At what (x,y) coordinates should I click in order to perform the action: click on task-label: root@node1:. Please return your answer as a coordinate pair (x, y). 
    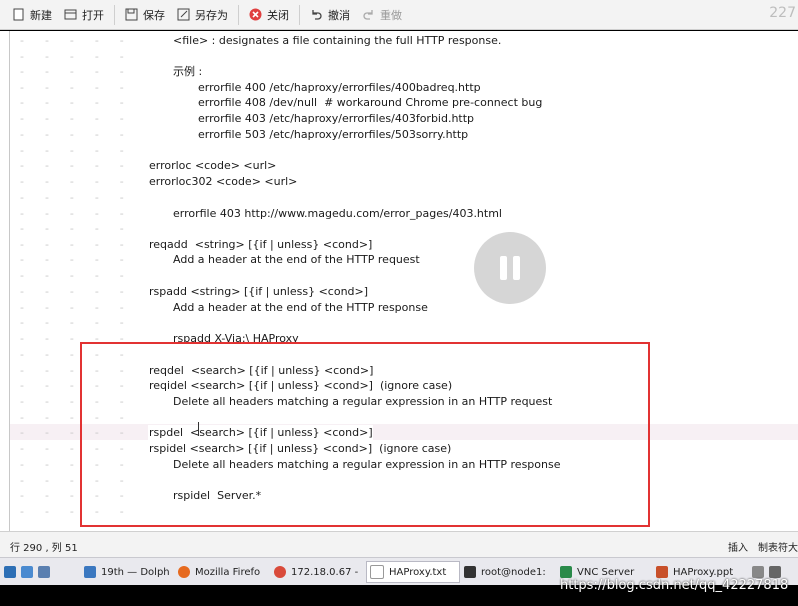
    Looking at the image, I should click on (513, 572).